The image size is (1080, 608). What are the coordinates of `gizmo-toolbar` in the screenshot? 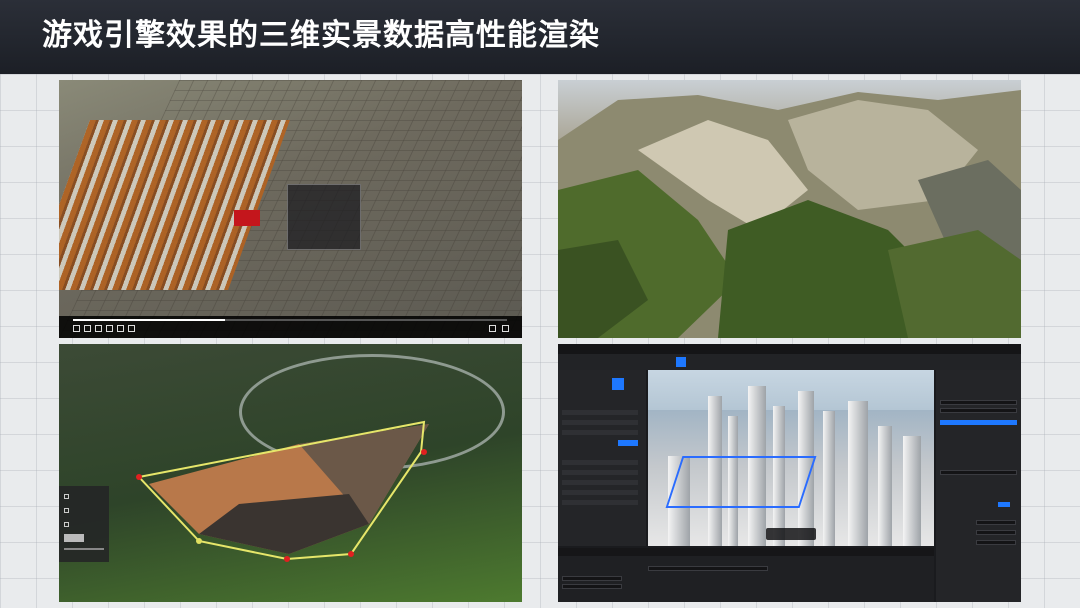 It's located at (791, 534).